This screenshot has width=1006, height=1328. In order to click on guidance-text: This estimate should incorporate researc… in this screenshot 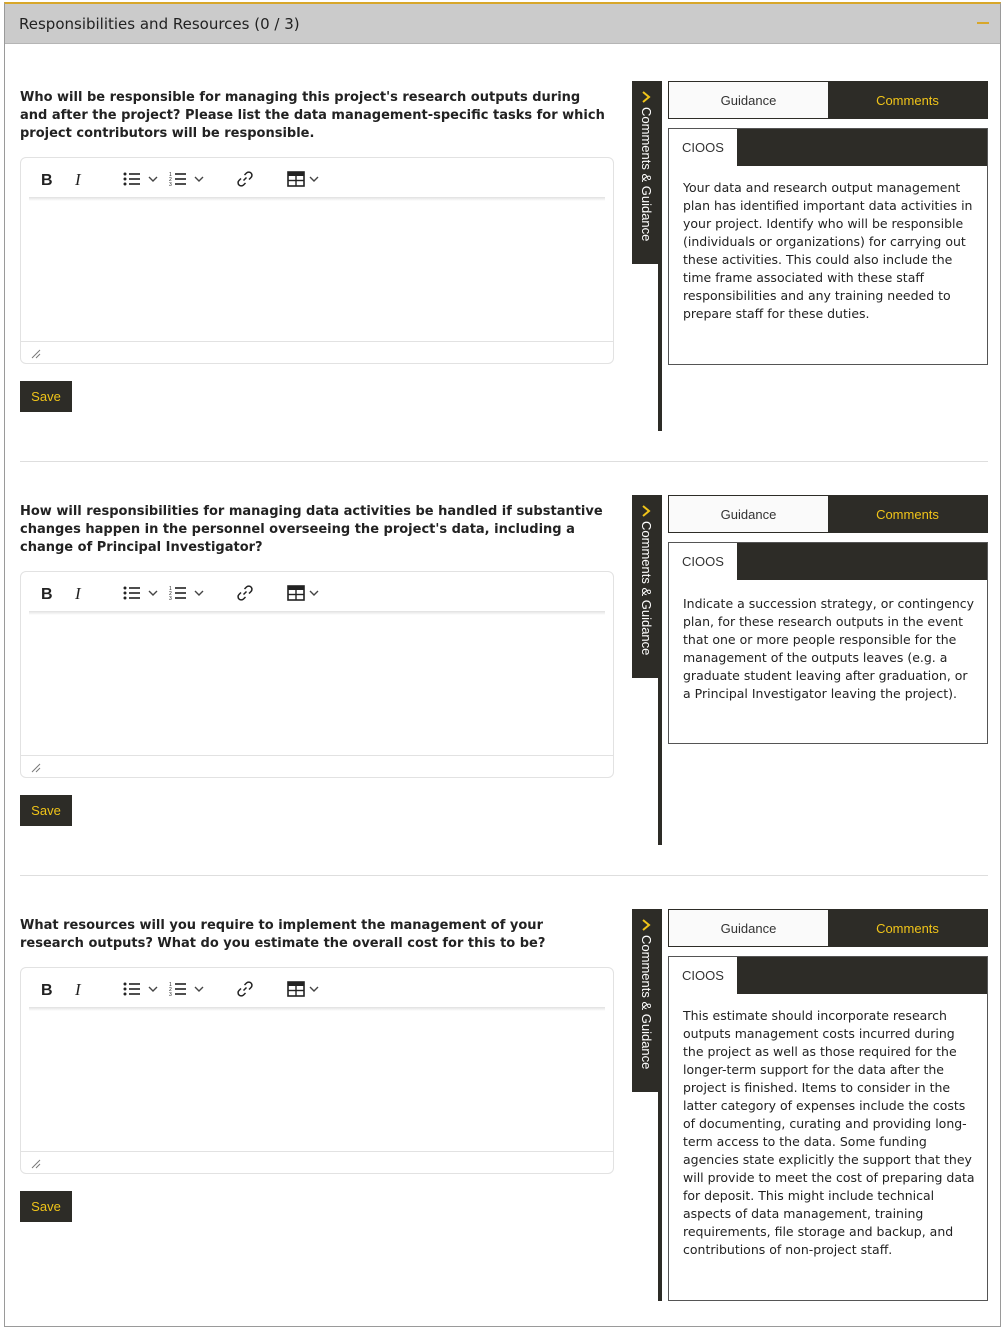, I will do `click(829, 1132)`.